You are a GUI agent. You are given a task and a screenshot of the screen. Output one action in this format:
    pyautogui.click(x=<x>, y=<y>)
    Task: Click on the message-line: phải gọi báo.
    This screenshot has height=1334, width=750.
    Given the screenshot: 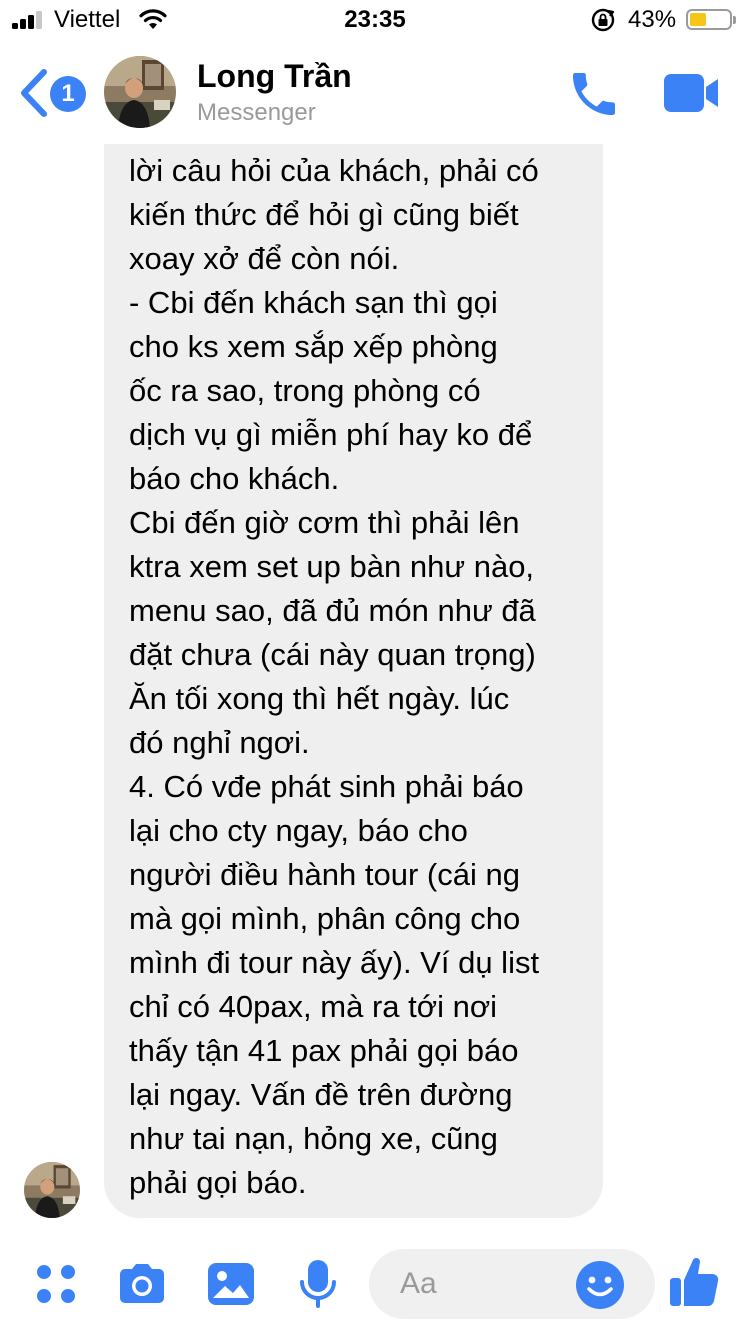 What is the action you would take?
    pyautogui.click(x=218, y=1182)
    